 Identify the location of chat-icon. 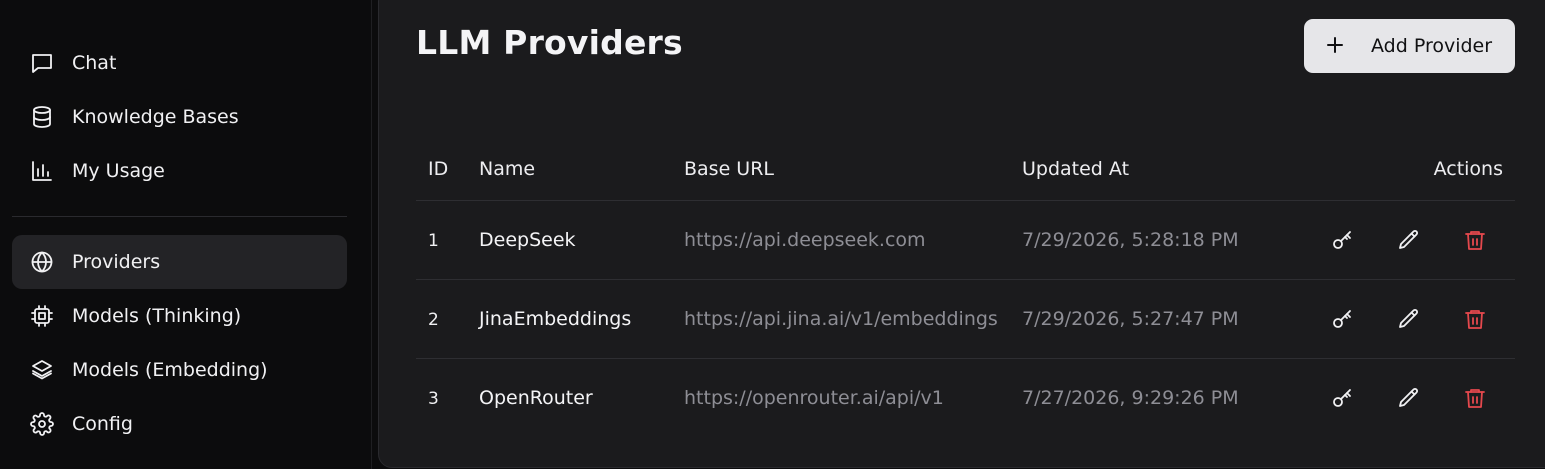
(42, 63).